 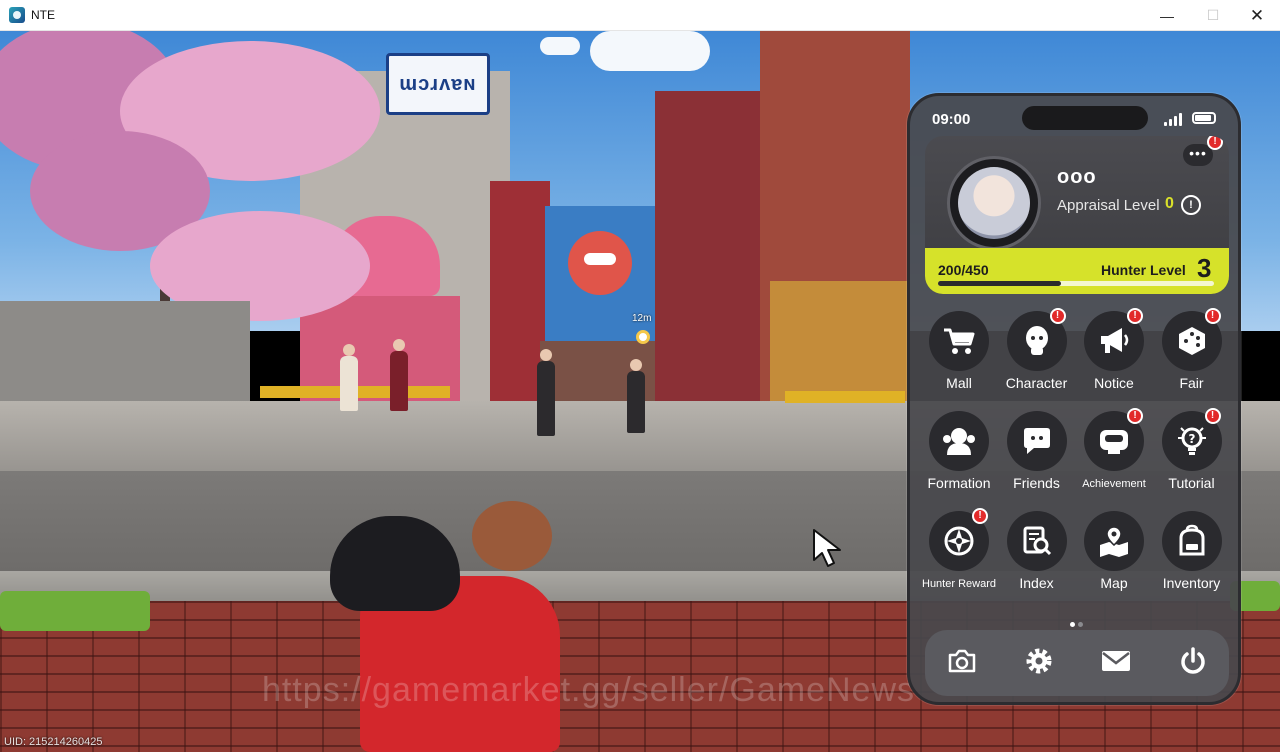 I want to click on menu-item-label: Notice, so click(x=1114, y=383).